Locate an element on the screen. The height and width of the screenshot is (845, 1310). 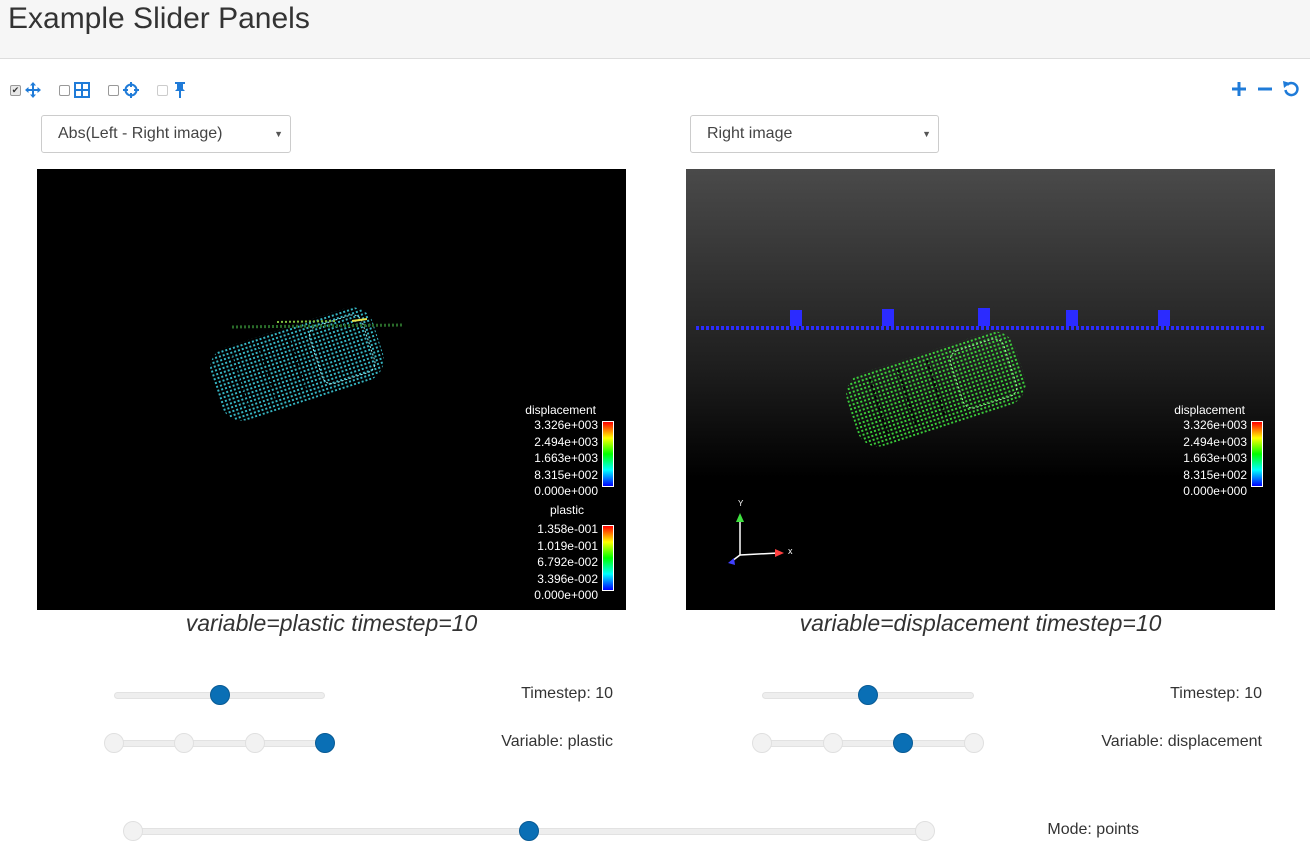
right-caption: variable=displacement timestep=10 is located at coordinates (980, 623).